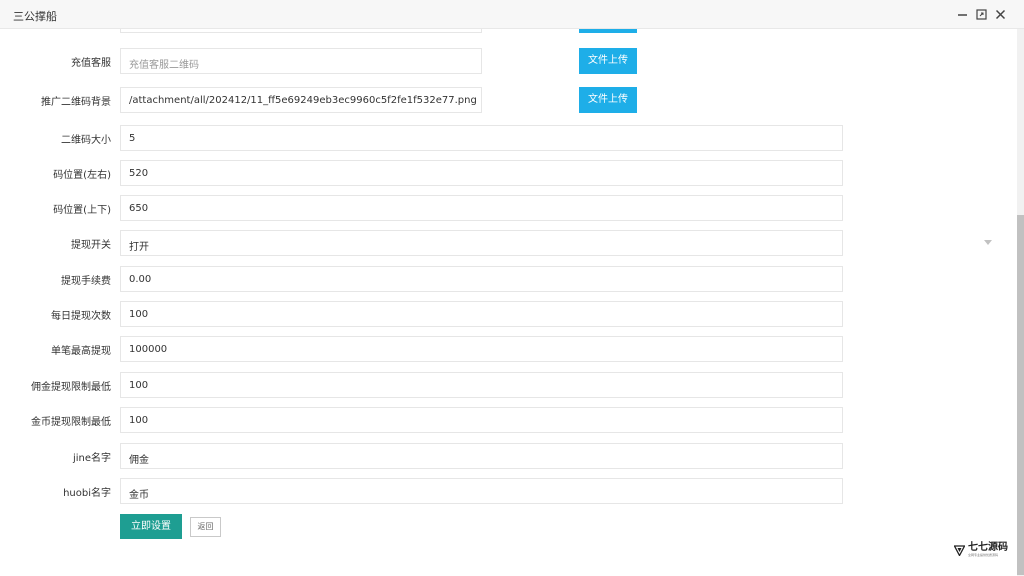  Describe the element at coordinates (481, 491) in the screenshot. I see `huobi-name-input: 金币` at that location.